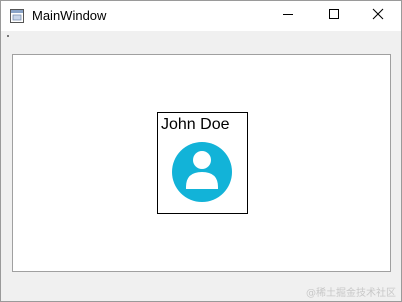 The image size is (402, 302). I want to click on close-icon, so click(378, 16).